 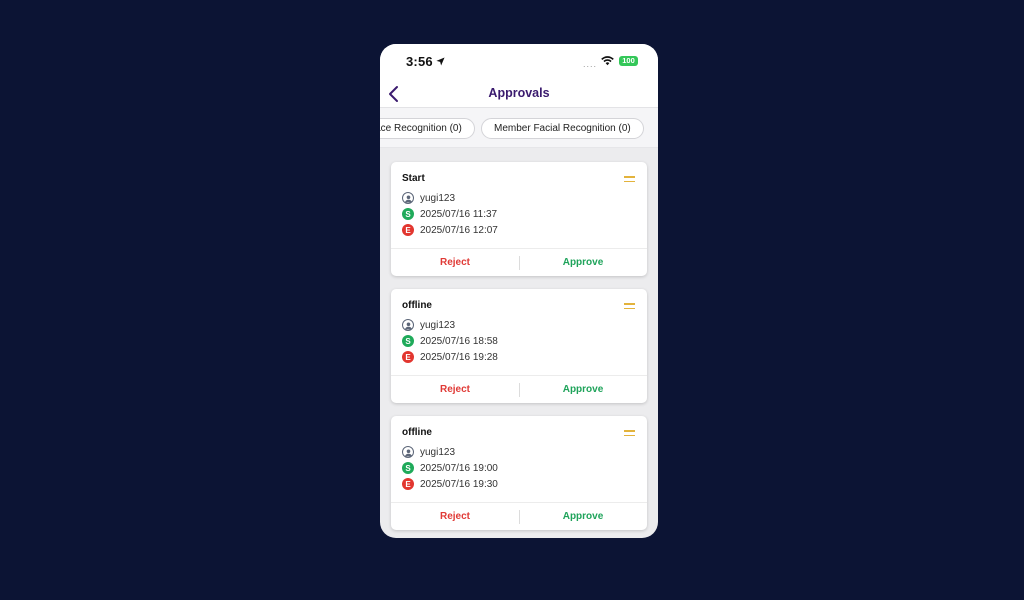 I want to click on end-time: 2025/07/16 19:28, so click(x=459, y=357).